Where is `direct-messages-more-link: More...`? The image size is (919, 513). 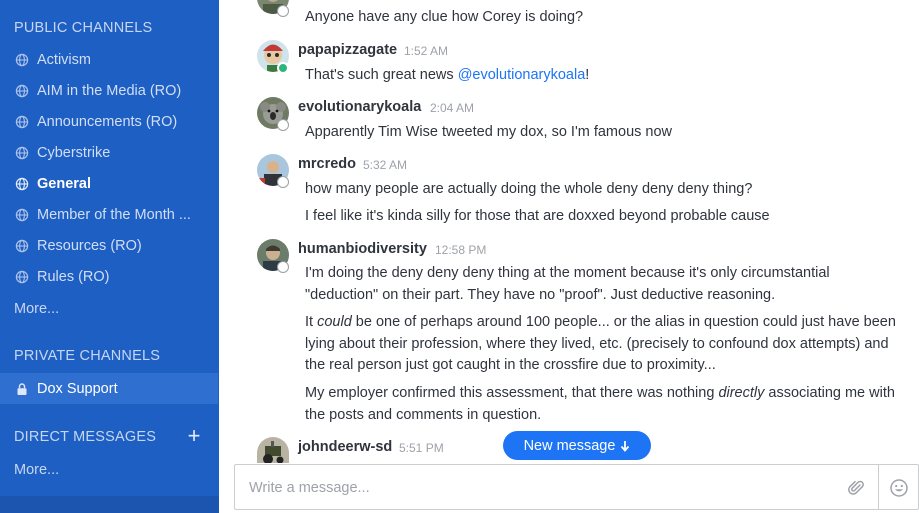
direct-messages-more-link: More... is located at coordinates (36, 470).